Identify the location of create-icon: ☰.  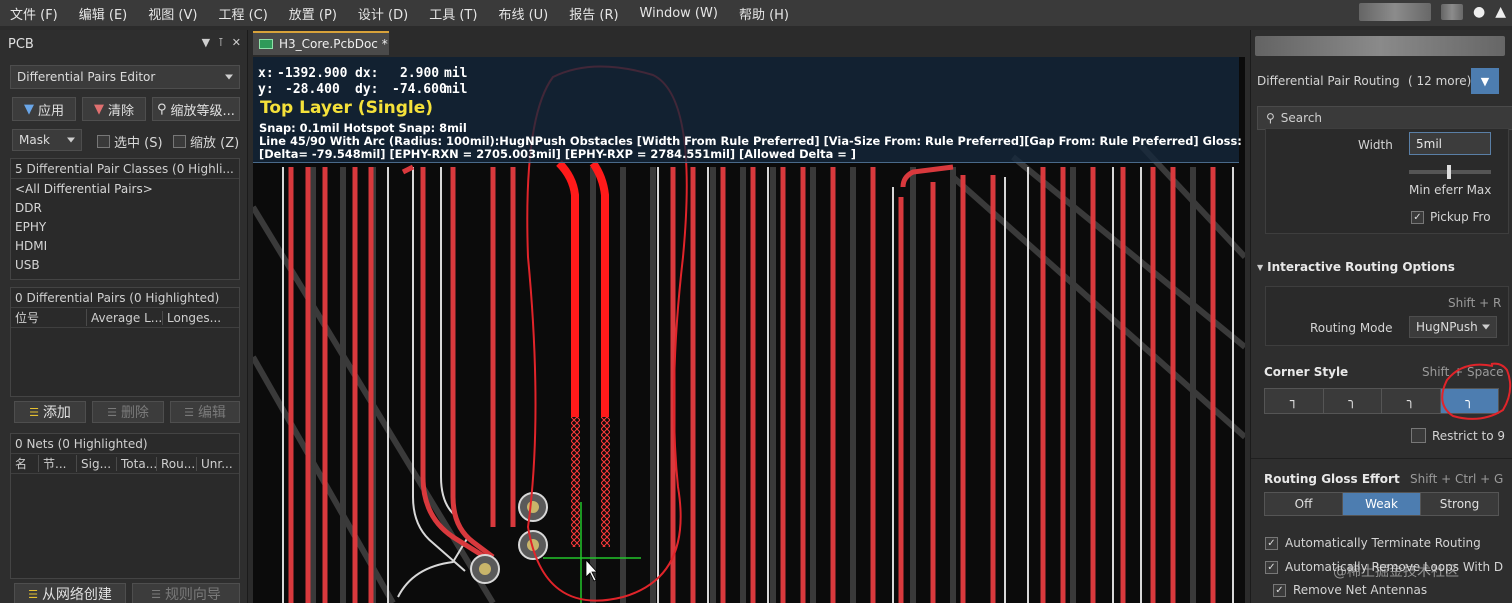
(33, 594).